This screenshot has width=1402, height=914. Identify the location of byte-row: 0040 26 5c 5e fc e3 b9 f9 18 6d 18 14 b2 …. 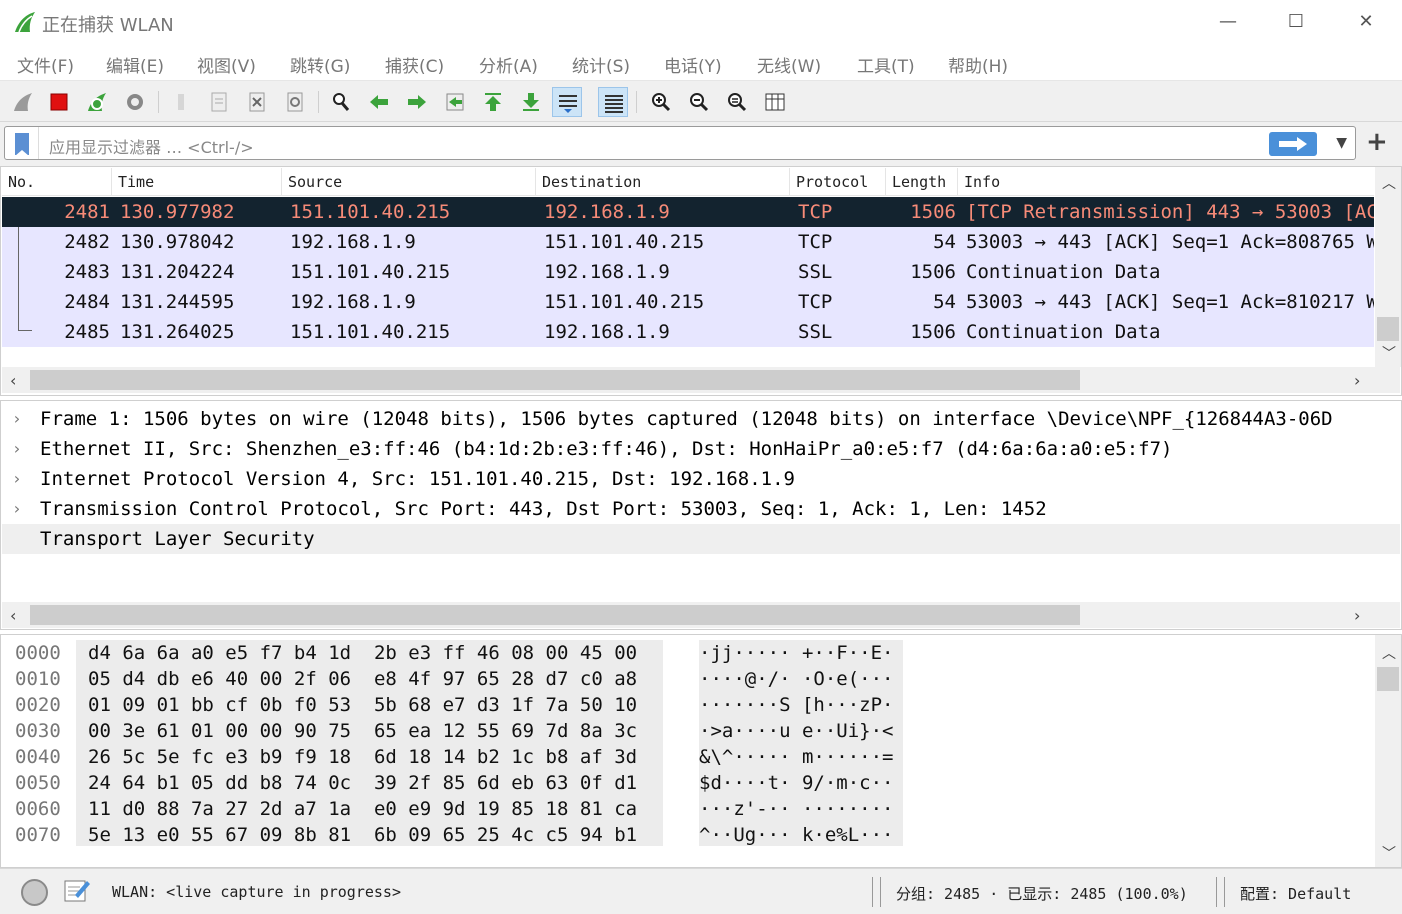
(686, 757).